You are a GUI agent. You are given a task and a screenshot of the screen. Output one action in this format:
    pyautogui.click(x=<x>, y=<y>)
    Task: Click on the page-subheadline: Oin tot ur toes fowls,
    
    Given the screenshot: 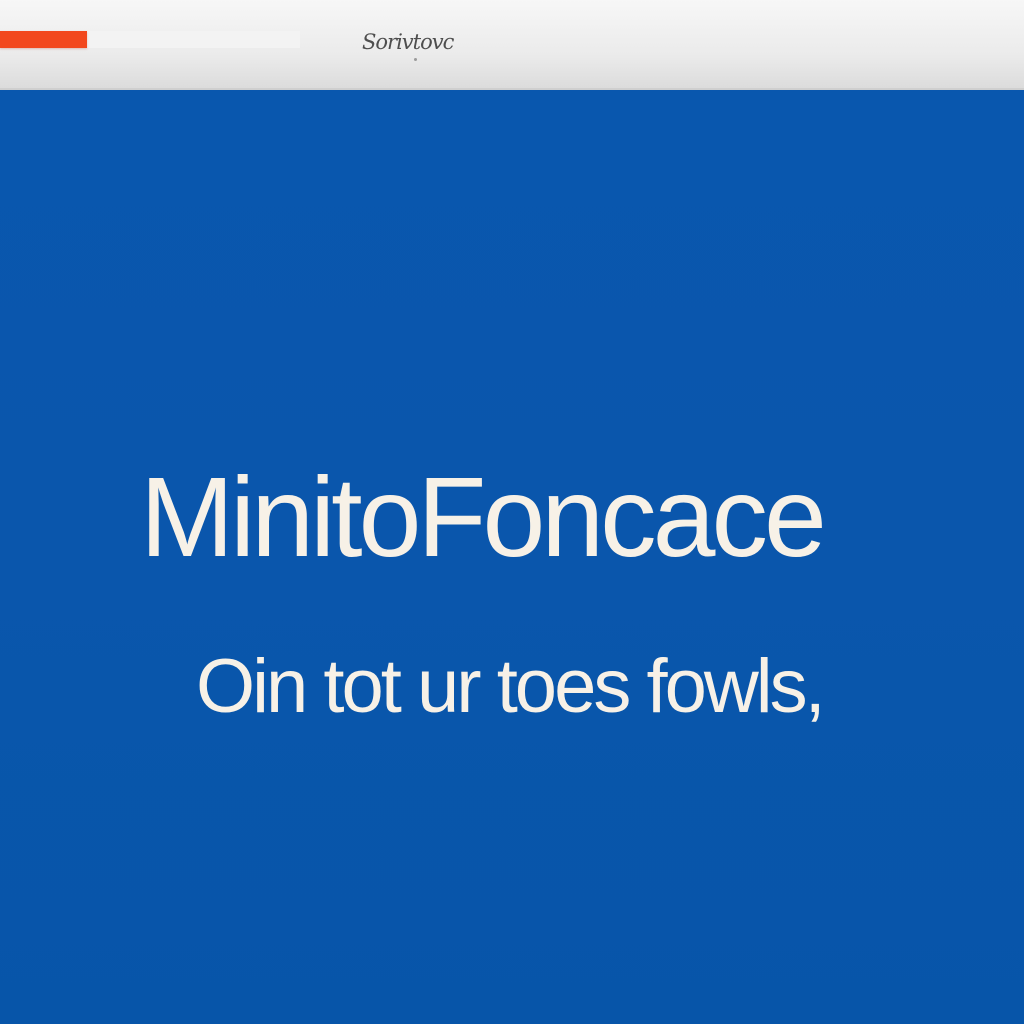 What is the action you would take?
    pyautogui.click(x=511, y=686)
    